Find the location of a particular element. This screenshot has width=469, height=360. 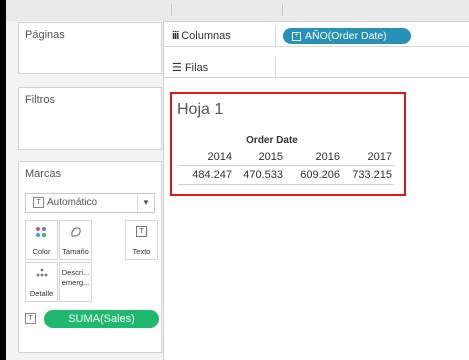

rows-label: Filas is located at coordinates (196, 68).